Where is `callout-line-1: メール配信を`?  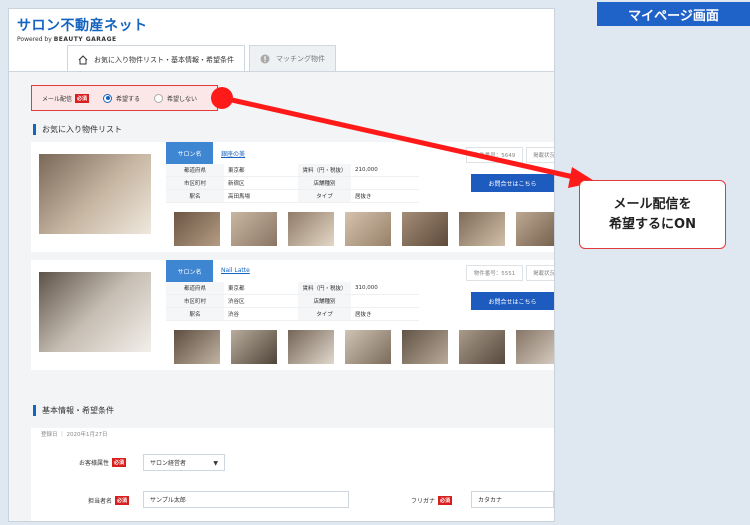
callout-line-1: メール配信を is located at coordinates (652, 204).